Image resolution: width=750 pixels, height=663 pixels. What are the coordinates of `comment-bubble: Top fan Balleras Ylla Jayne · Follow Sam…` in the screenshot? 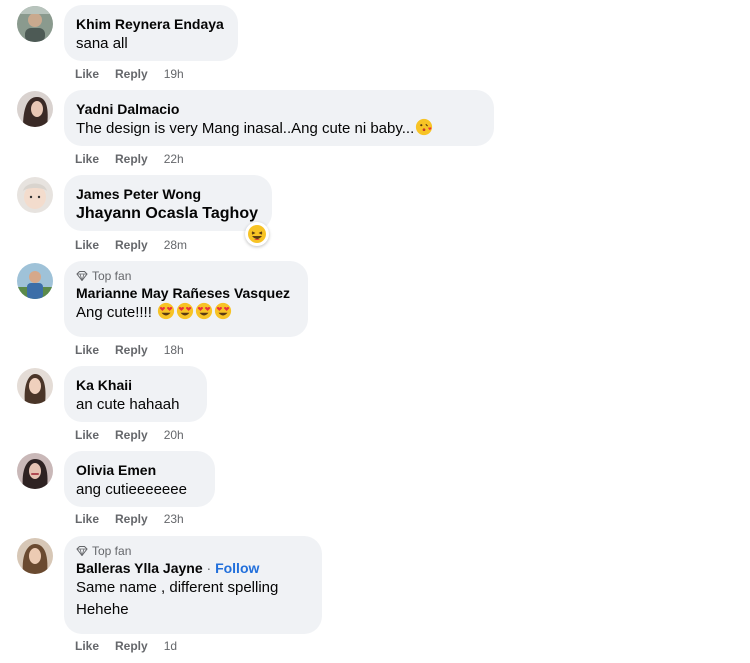 It's located at (193, 585).